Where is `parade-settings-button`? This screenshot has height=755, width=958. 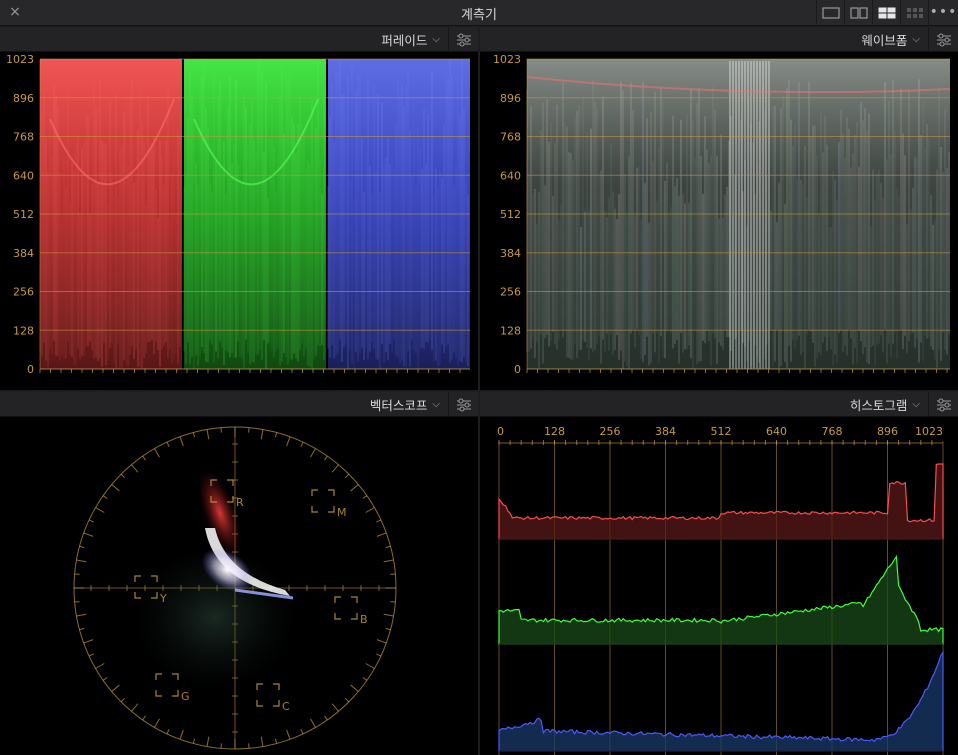
parade-settings-button is located at coordinates (463, 39).